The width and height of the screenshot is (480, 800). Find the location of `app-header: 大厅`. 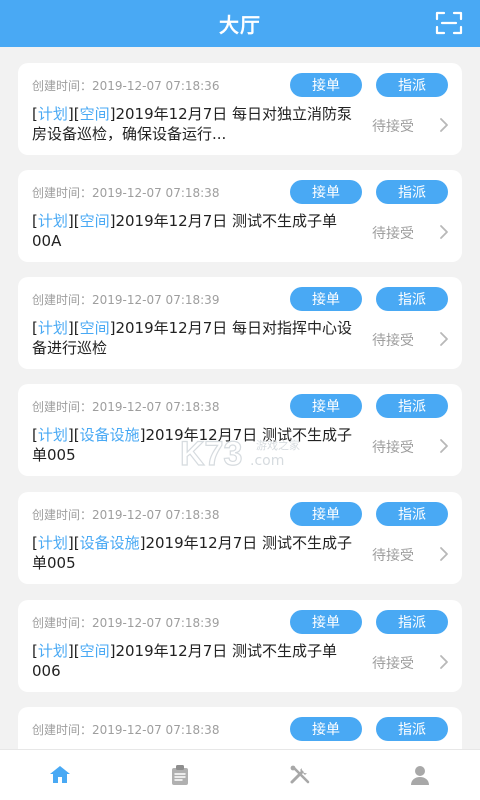

app-header: 大厅 is located at coordinates (240, 23).